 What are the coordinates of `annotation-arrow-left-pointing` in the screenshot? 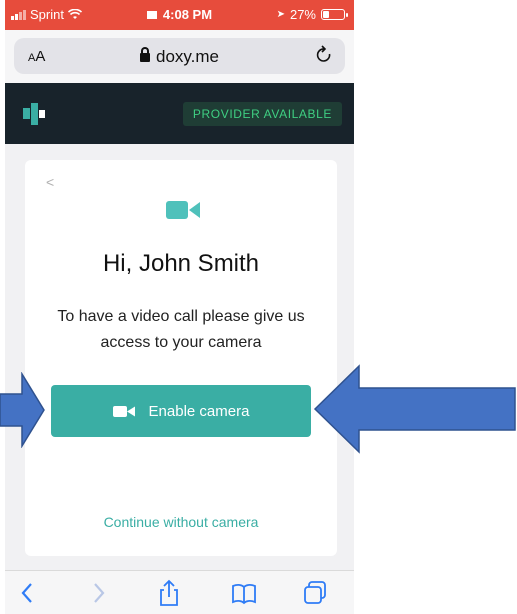 It's located at (414, 409).